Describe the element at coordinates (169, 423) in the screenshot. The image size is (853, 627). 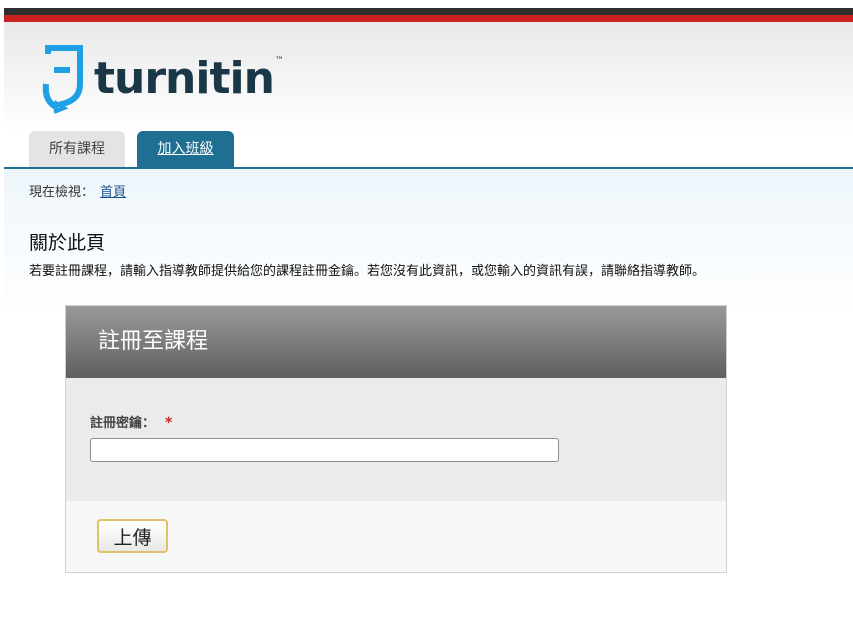
I see `required-marker: *` at that location.